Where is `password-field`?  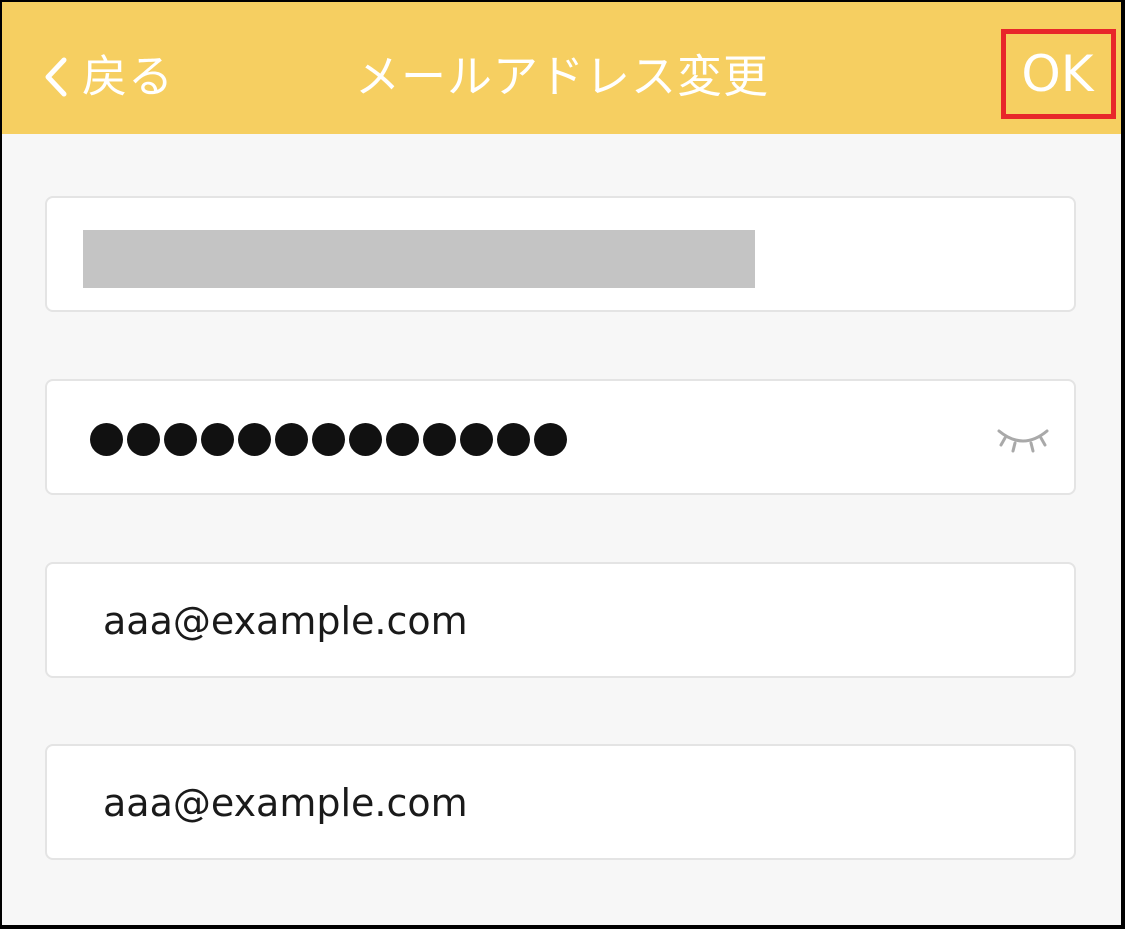 password-field is located at coordinates (560, 437).